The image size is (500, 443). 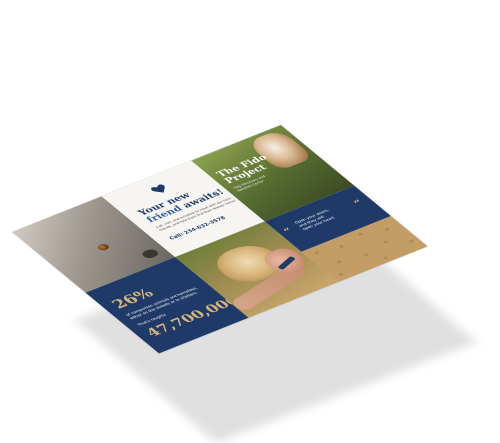 I want to click on heart-icon, so click(x=157, y=188).